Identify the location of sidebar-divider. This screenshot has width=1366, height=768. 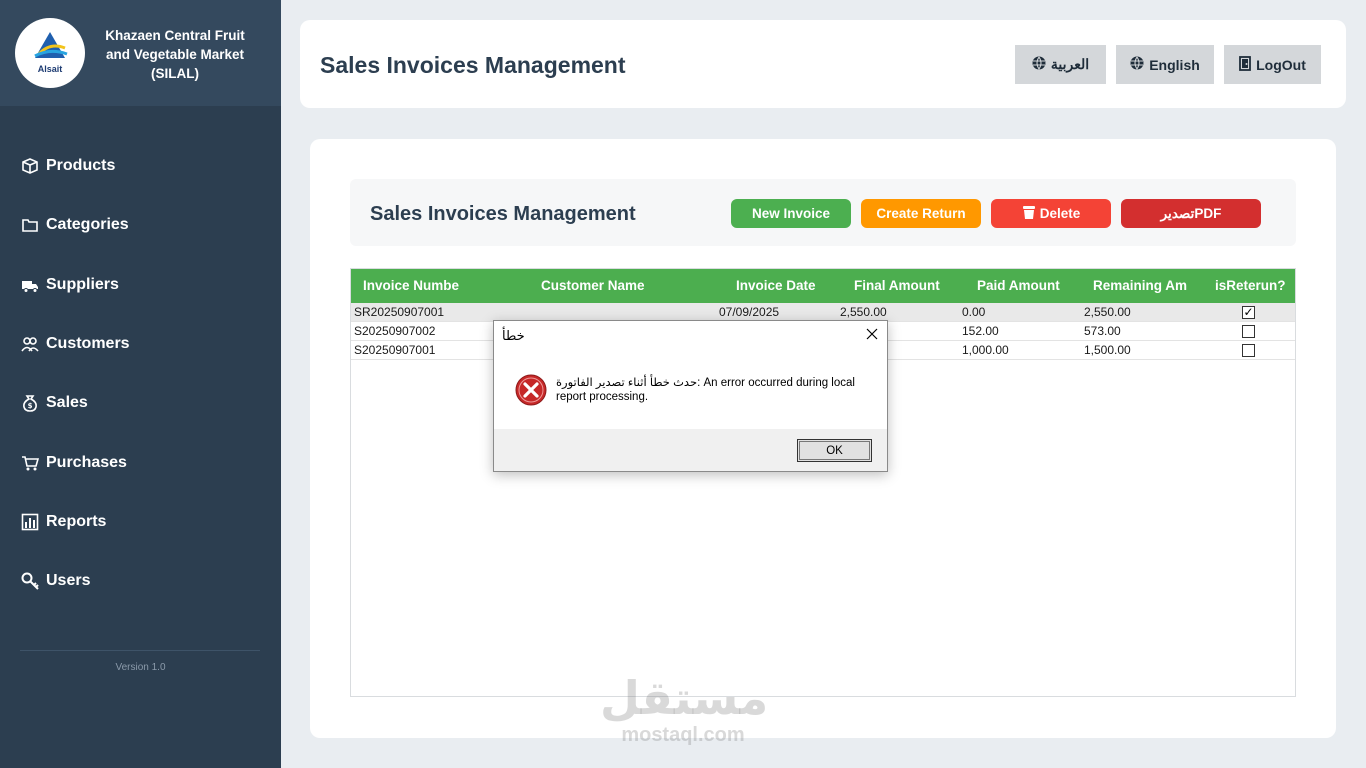
(140, 650).